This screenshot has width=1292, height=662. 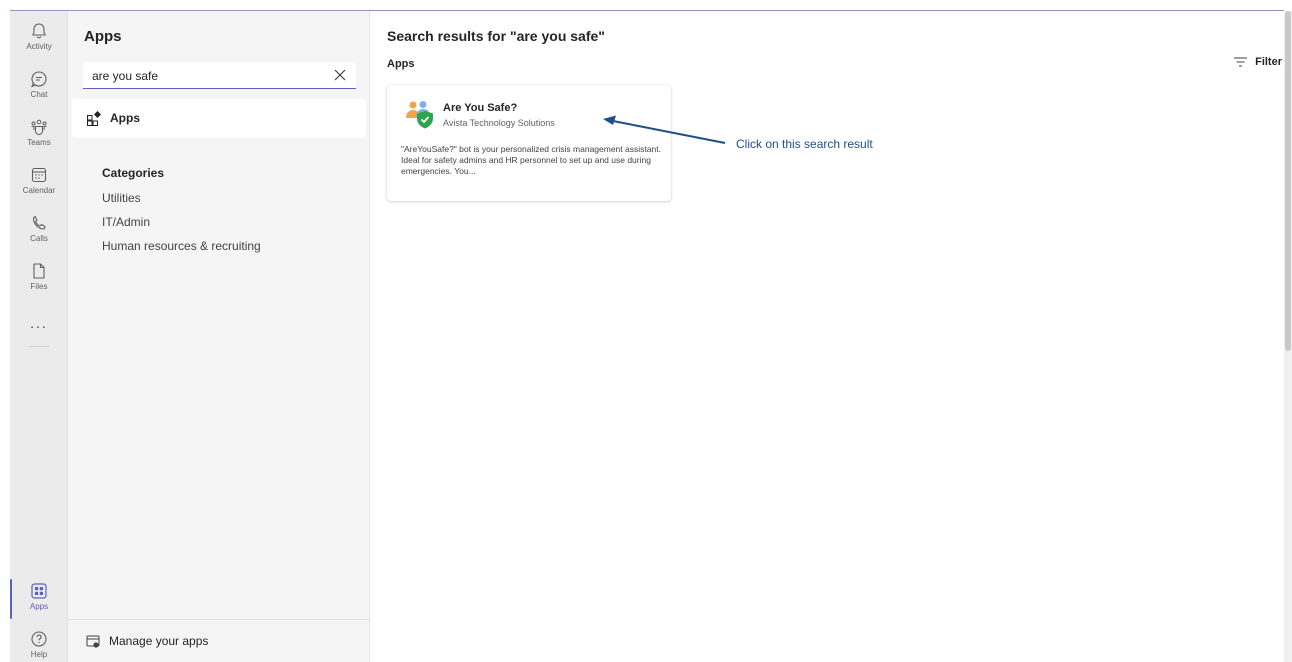 What do you see at coordinates (39, 127) in the screenshot?
I see `teams-icon` at bounding box center [39, 127].